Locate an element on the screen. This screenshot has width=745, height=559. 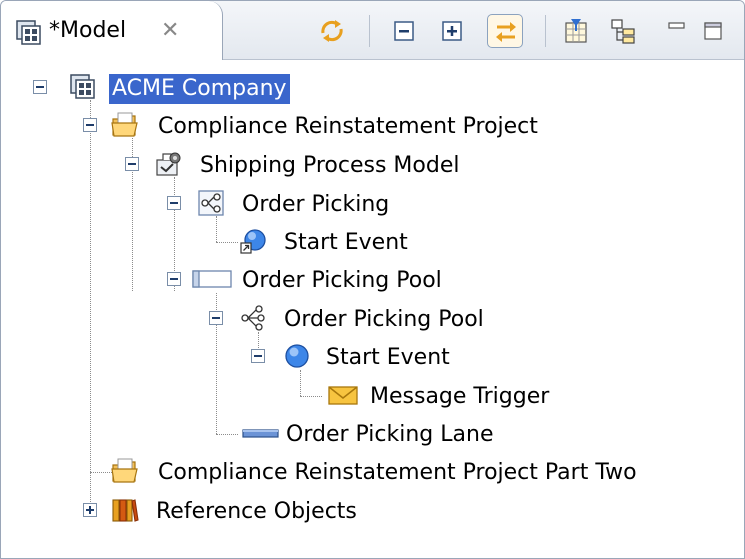
maximize-button is located at coordinates (716, 31).